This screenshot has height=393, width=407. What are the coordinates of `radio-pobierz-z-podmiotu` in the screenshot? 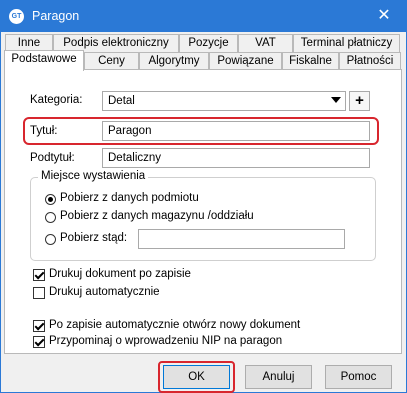 It's located at (50, 199).